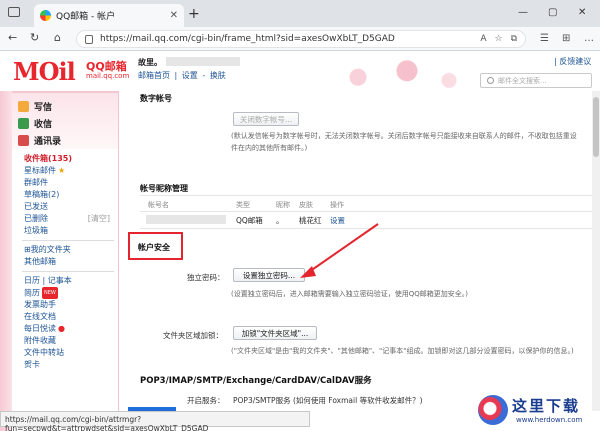 The height and width of the screenshot is (431, 600). What do you see at coordinates (193, 335) in the screenshot?
I see `folder-lock-label: 文件夹区域加锁：` at bounding box center [193, 335].